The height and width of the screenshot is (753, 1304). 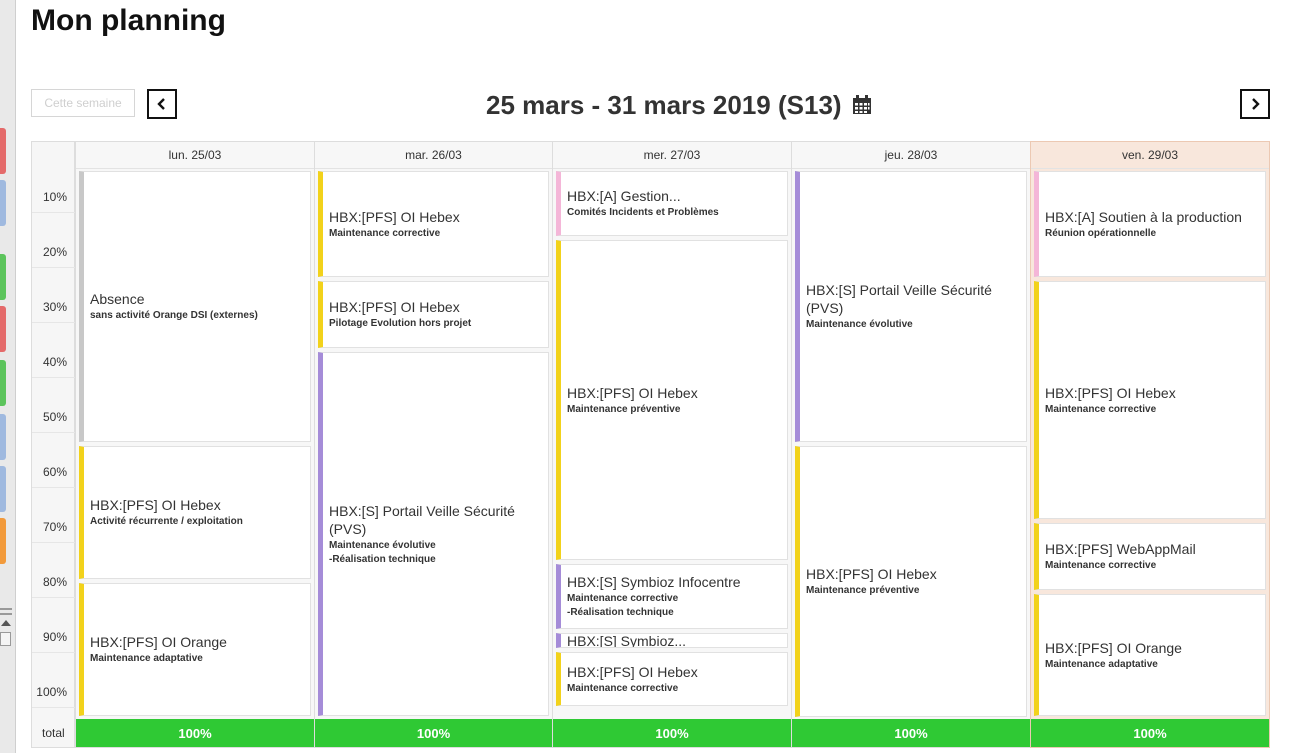 I want to click on sidebar-list-icon, so click(x=5, y=639).